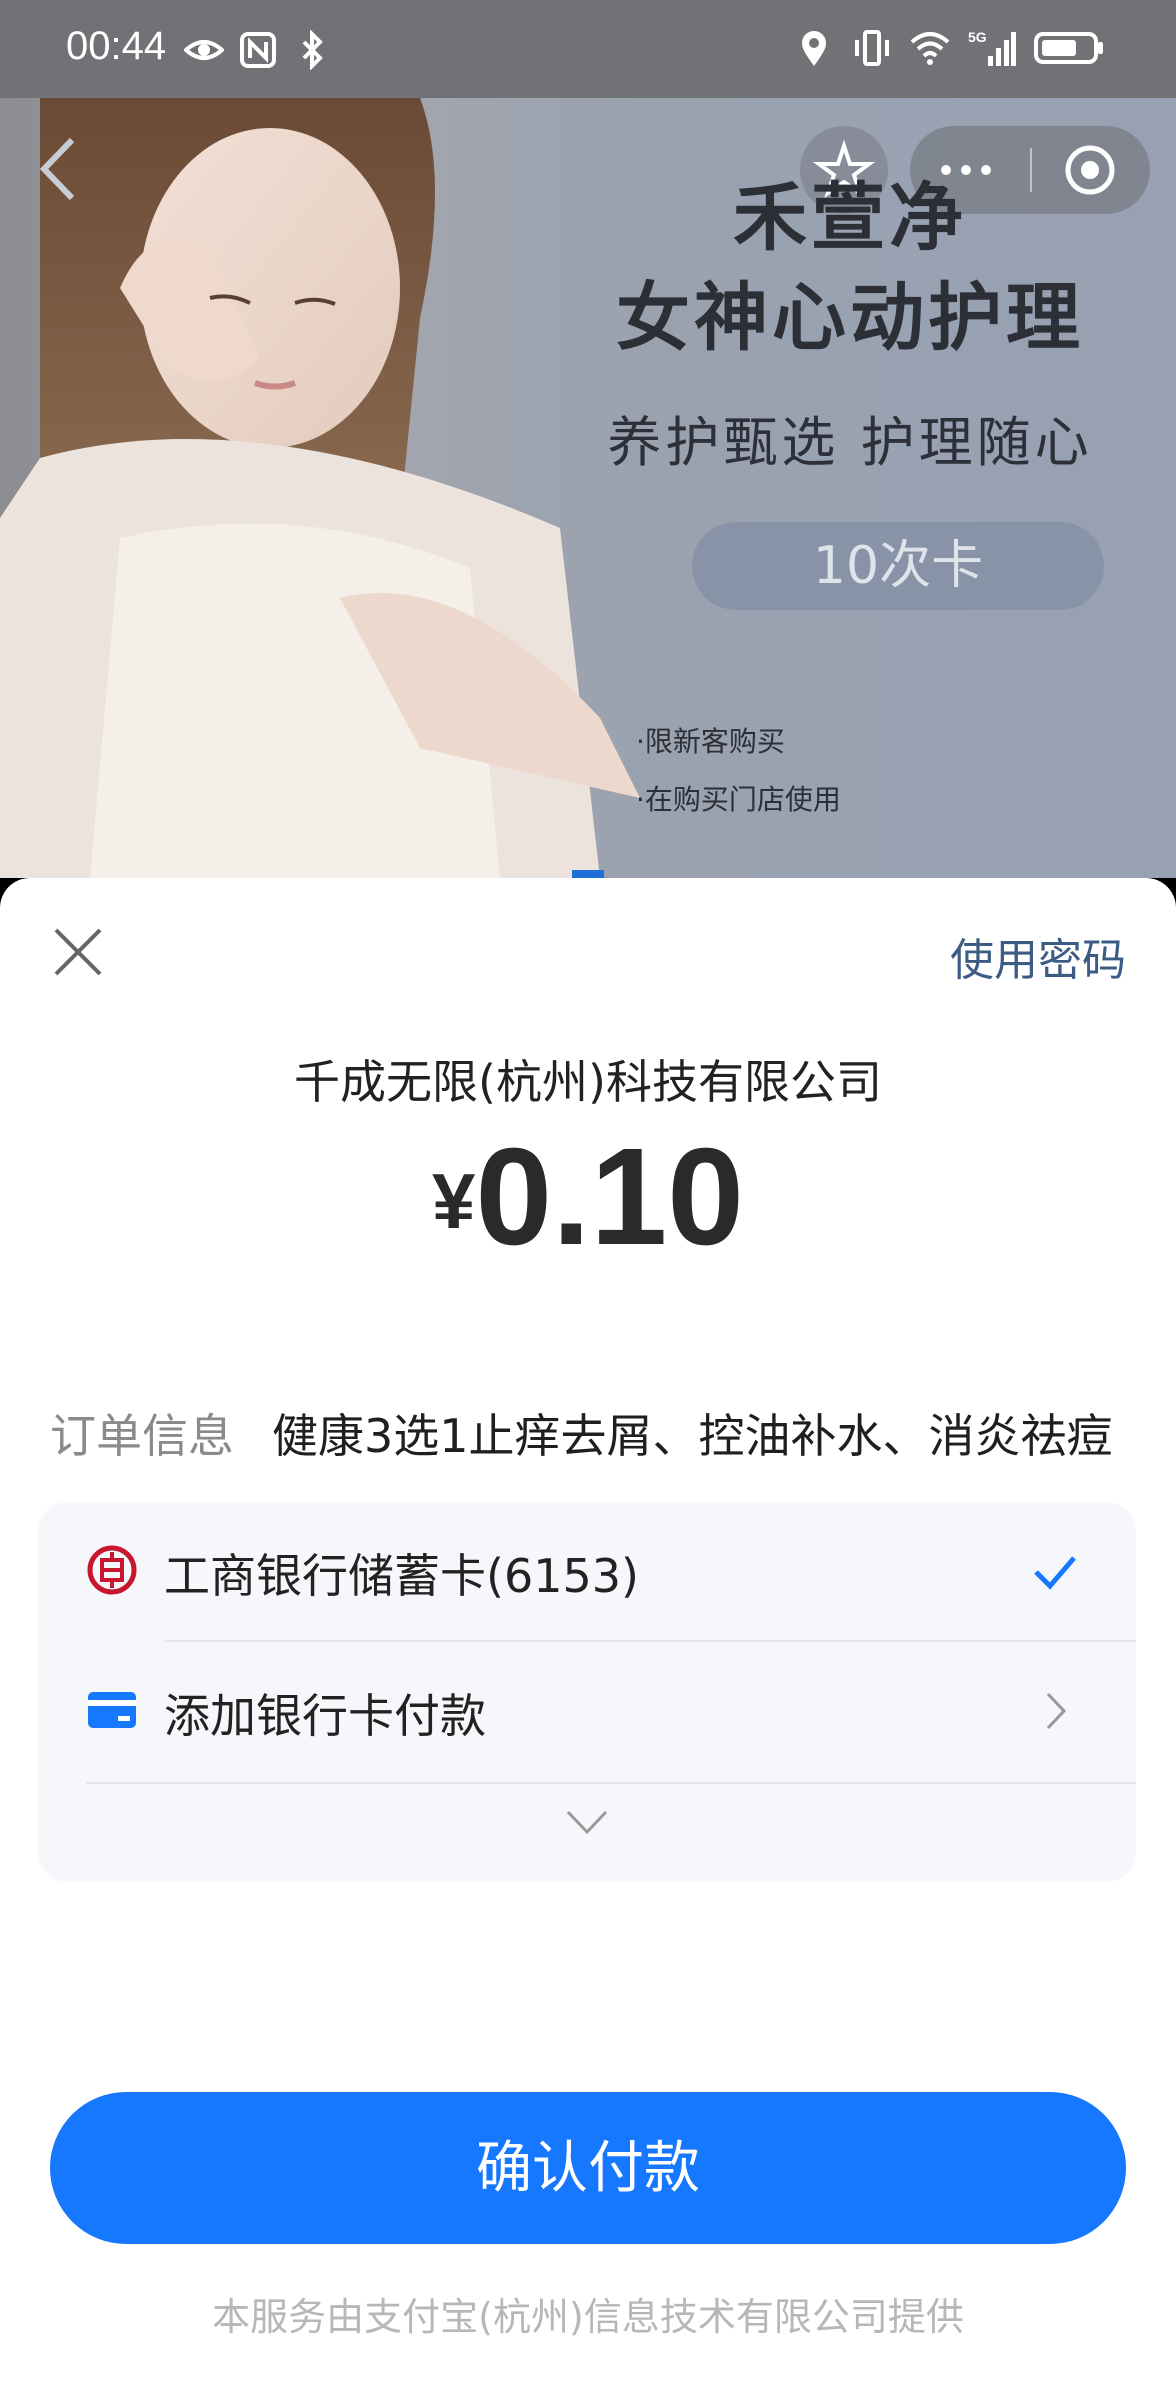  What do you see at coordinates (930, 48) in the screenshot?
I see `wifi-icon` at bounding box center [930, 48].